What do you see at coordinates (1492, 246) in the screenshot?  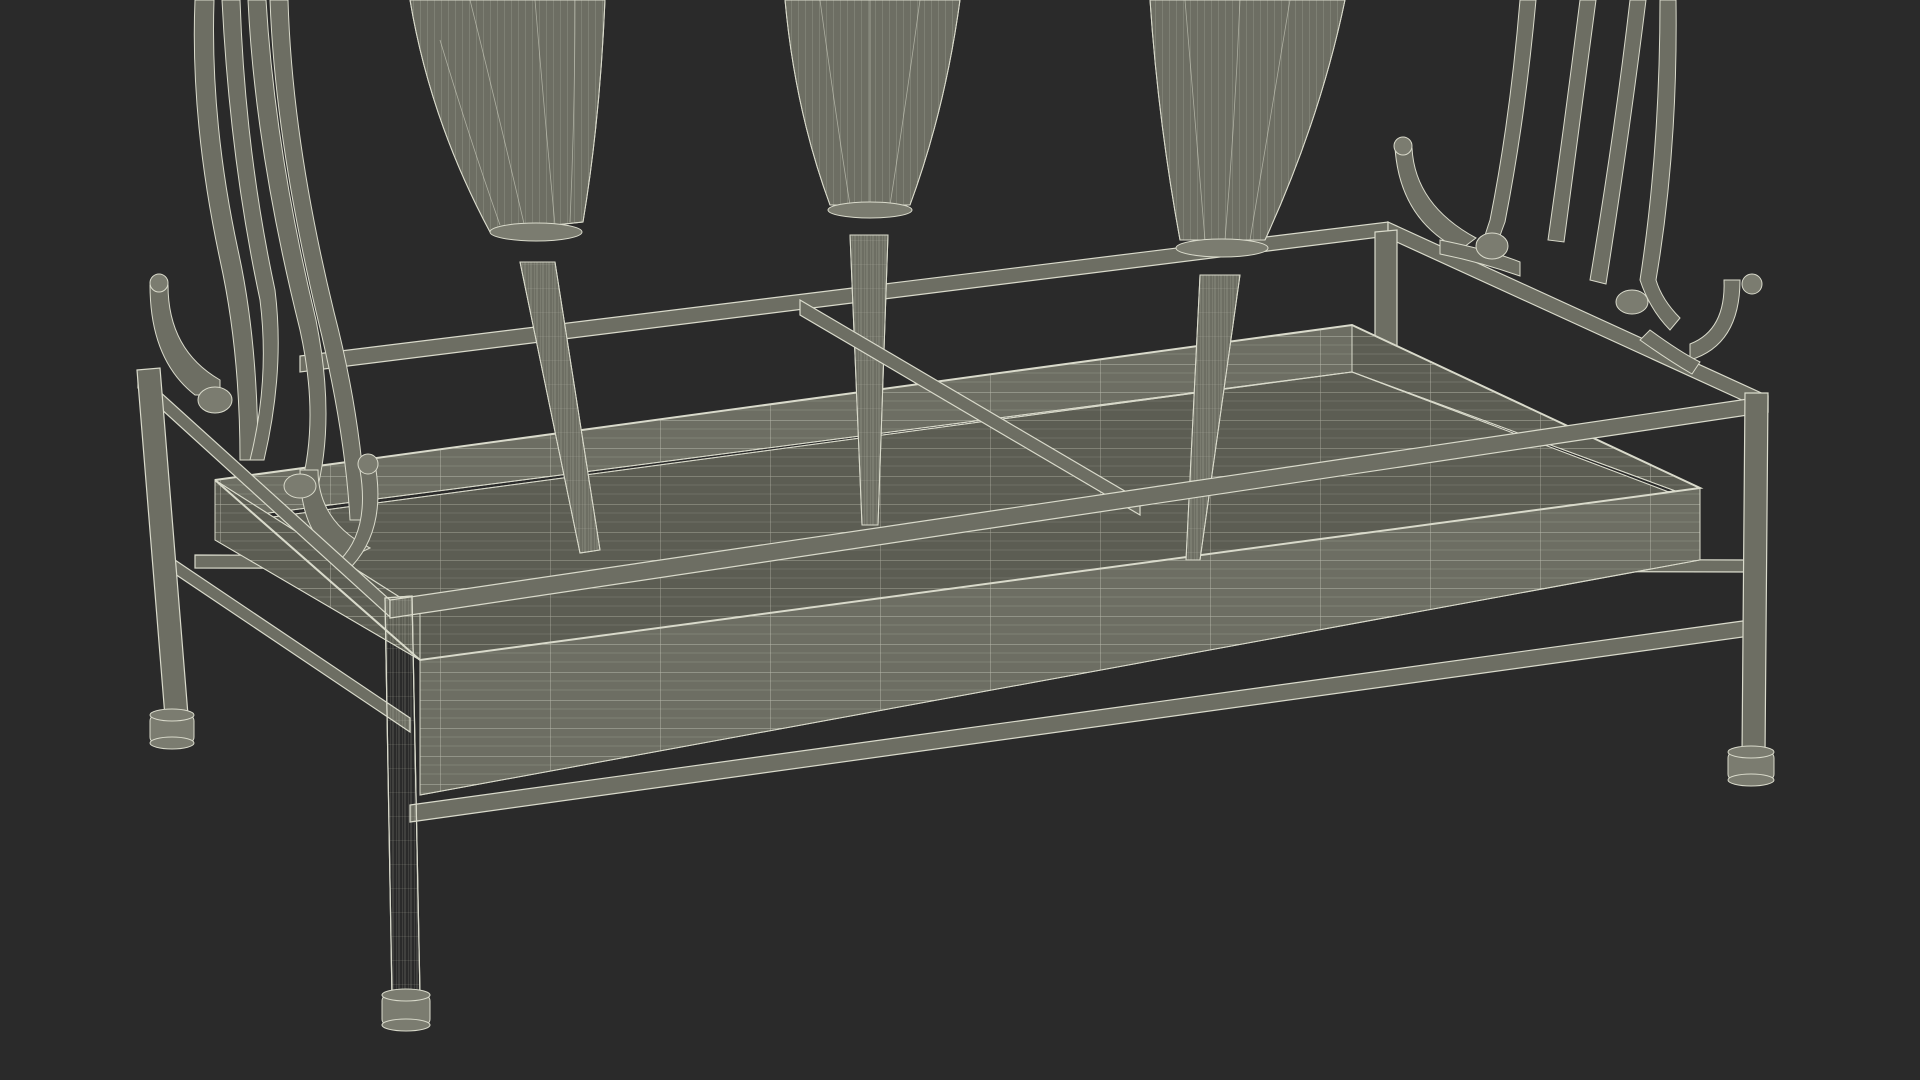 I see `frame-knob-right-back` at bounding box center [1492, 246].